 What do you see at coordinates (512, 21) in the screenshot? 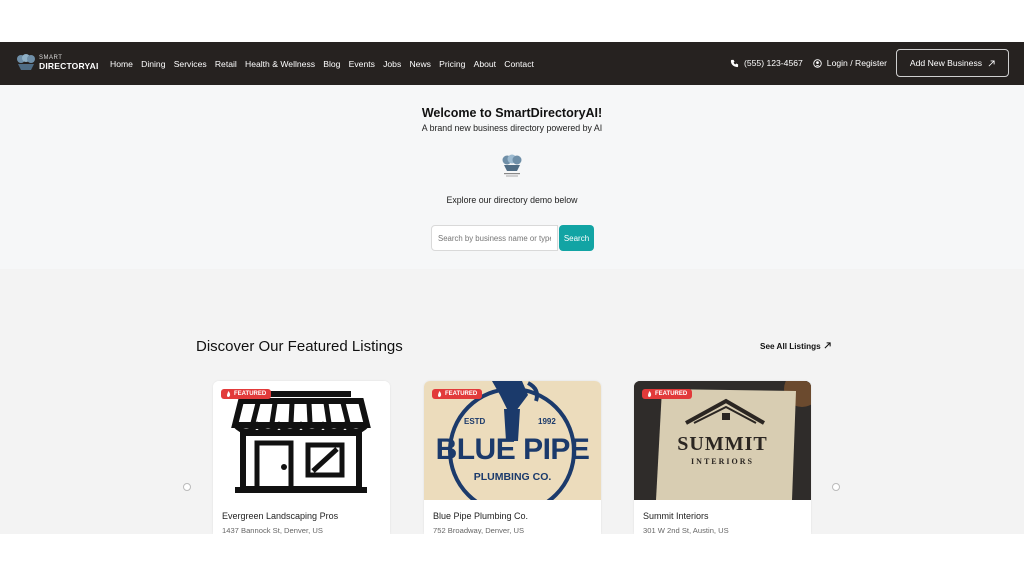
I see `top-margin` at bounding box center [512, 21].